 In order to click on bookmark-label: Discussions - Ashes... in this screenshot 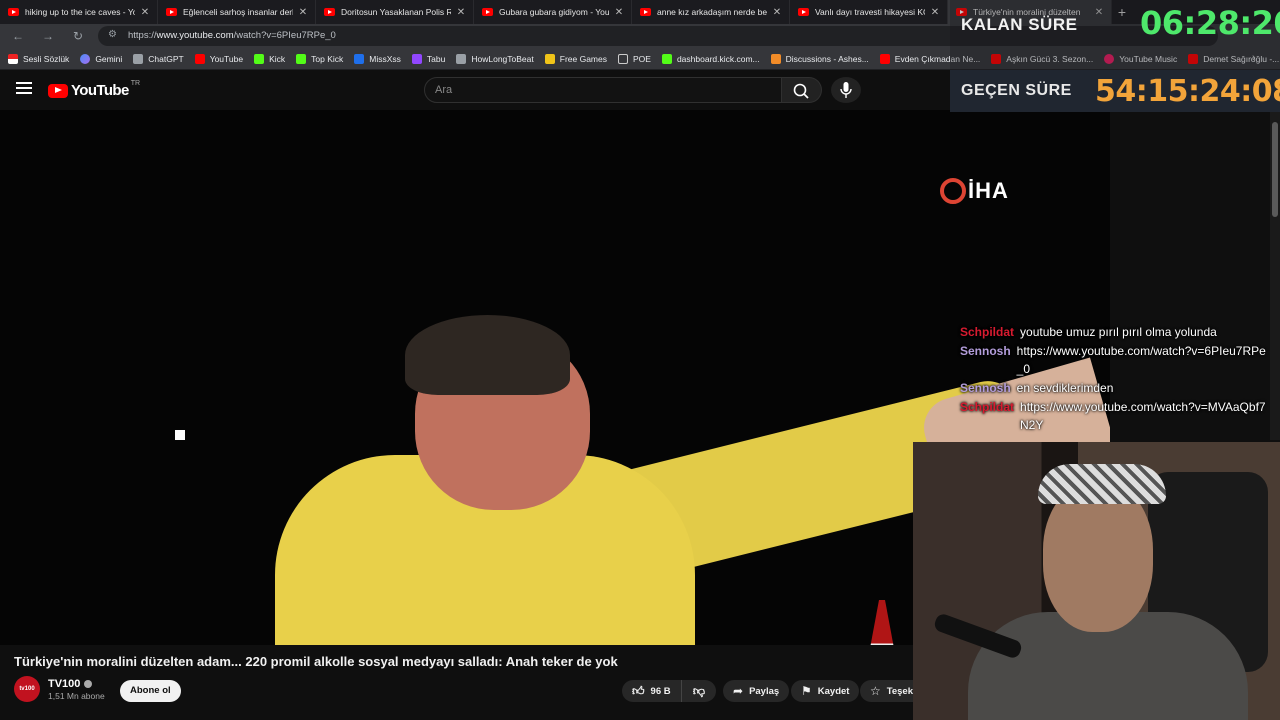, I will do `click(827, 58)`.